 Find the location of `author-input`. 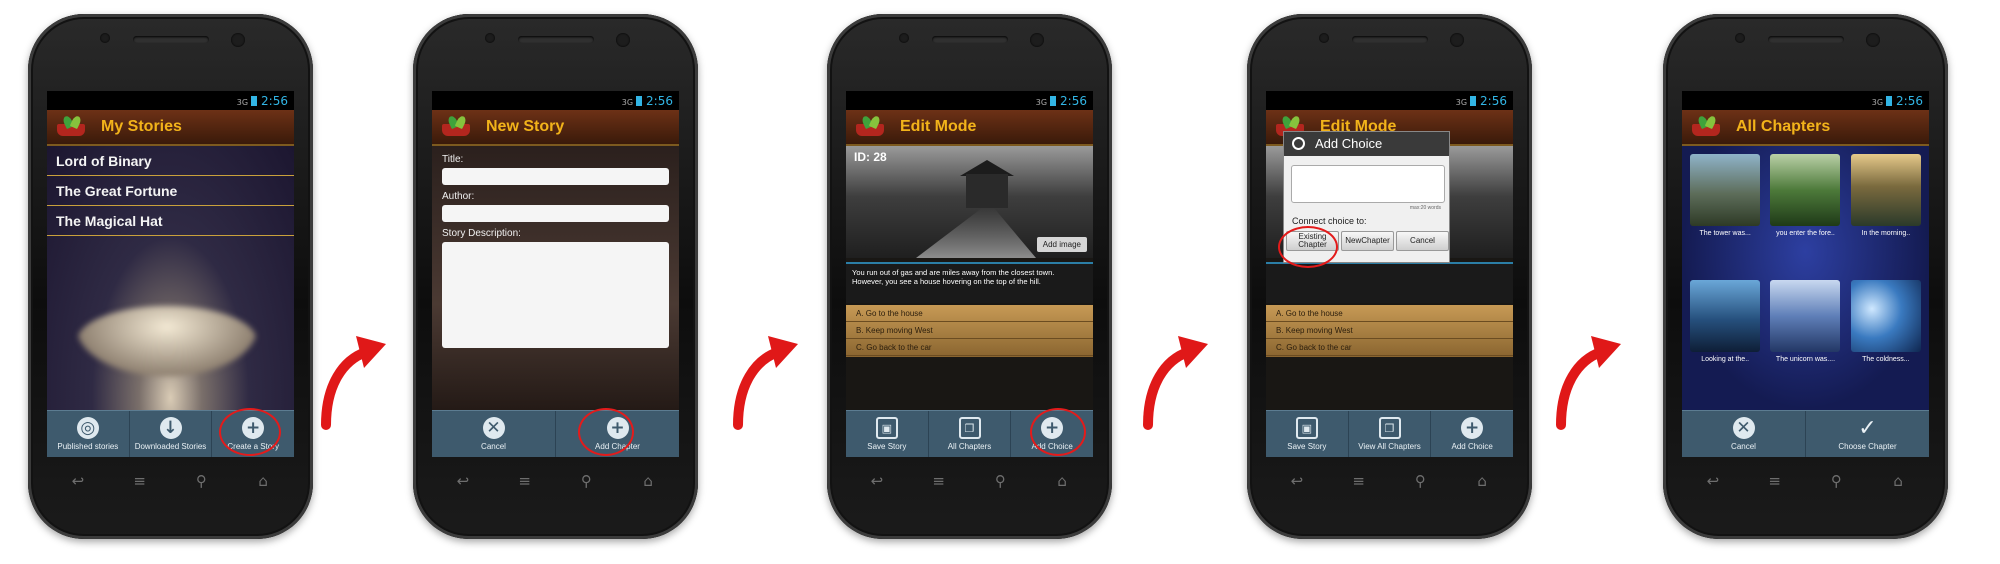

author-input is located at coordinates (555, 213).